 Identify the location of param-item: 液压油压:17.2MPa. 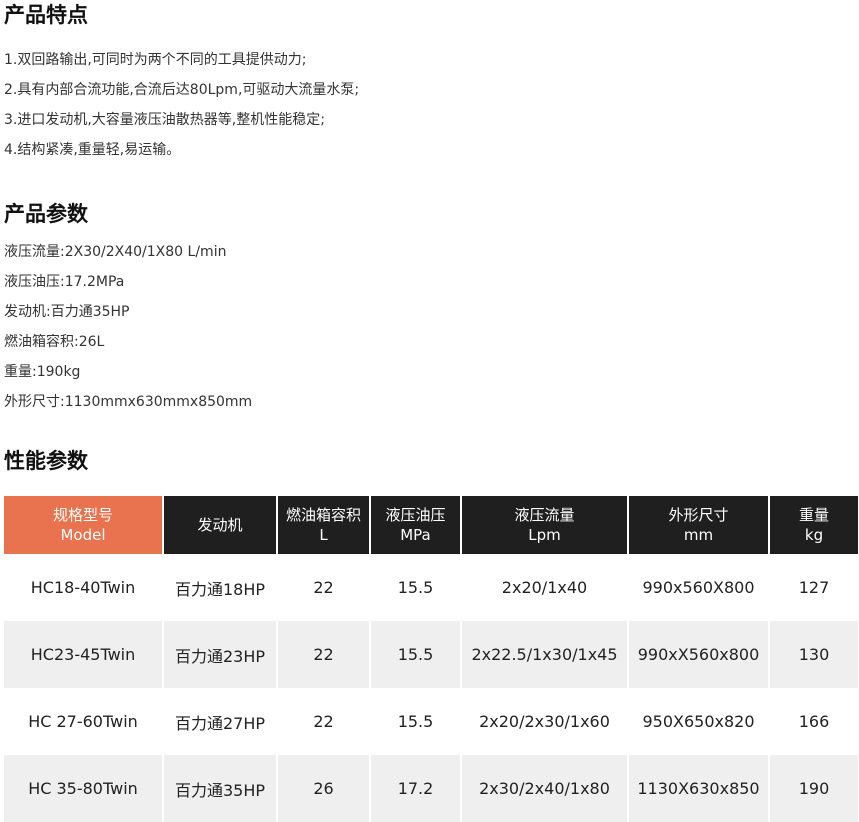
(64, 282).